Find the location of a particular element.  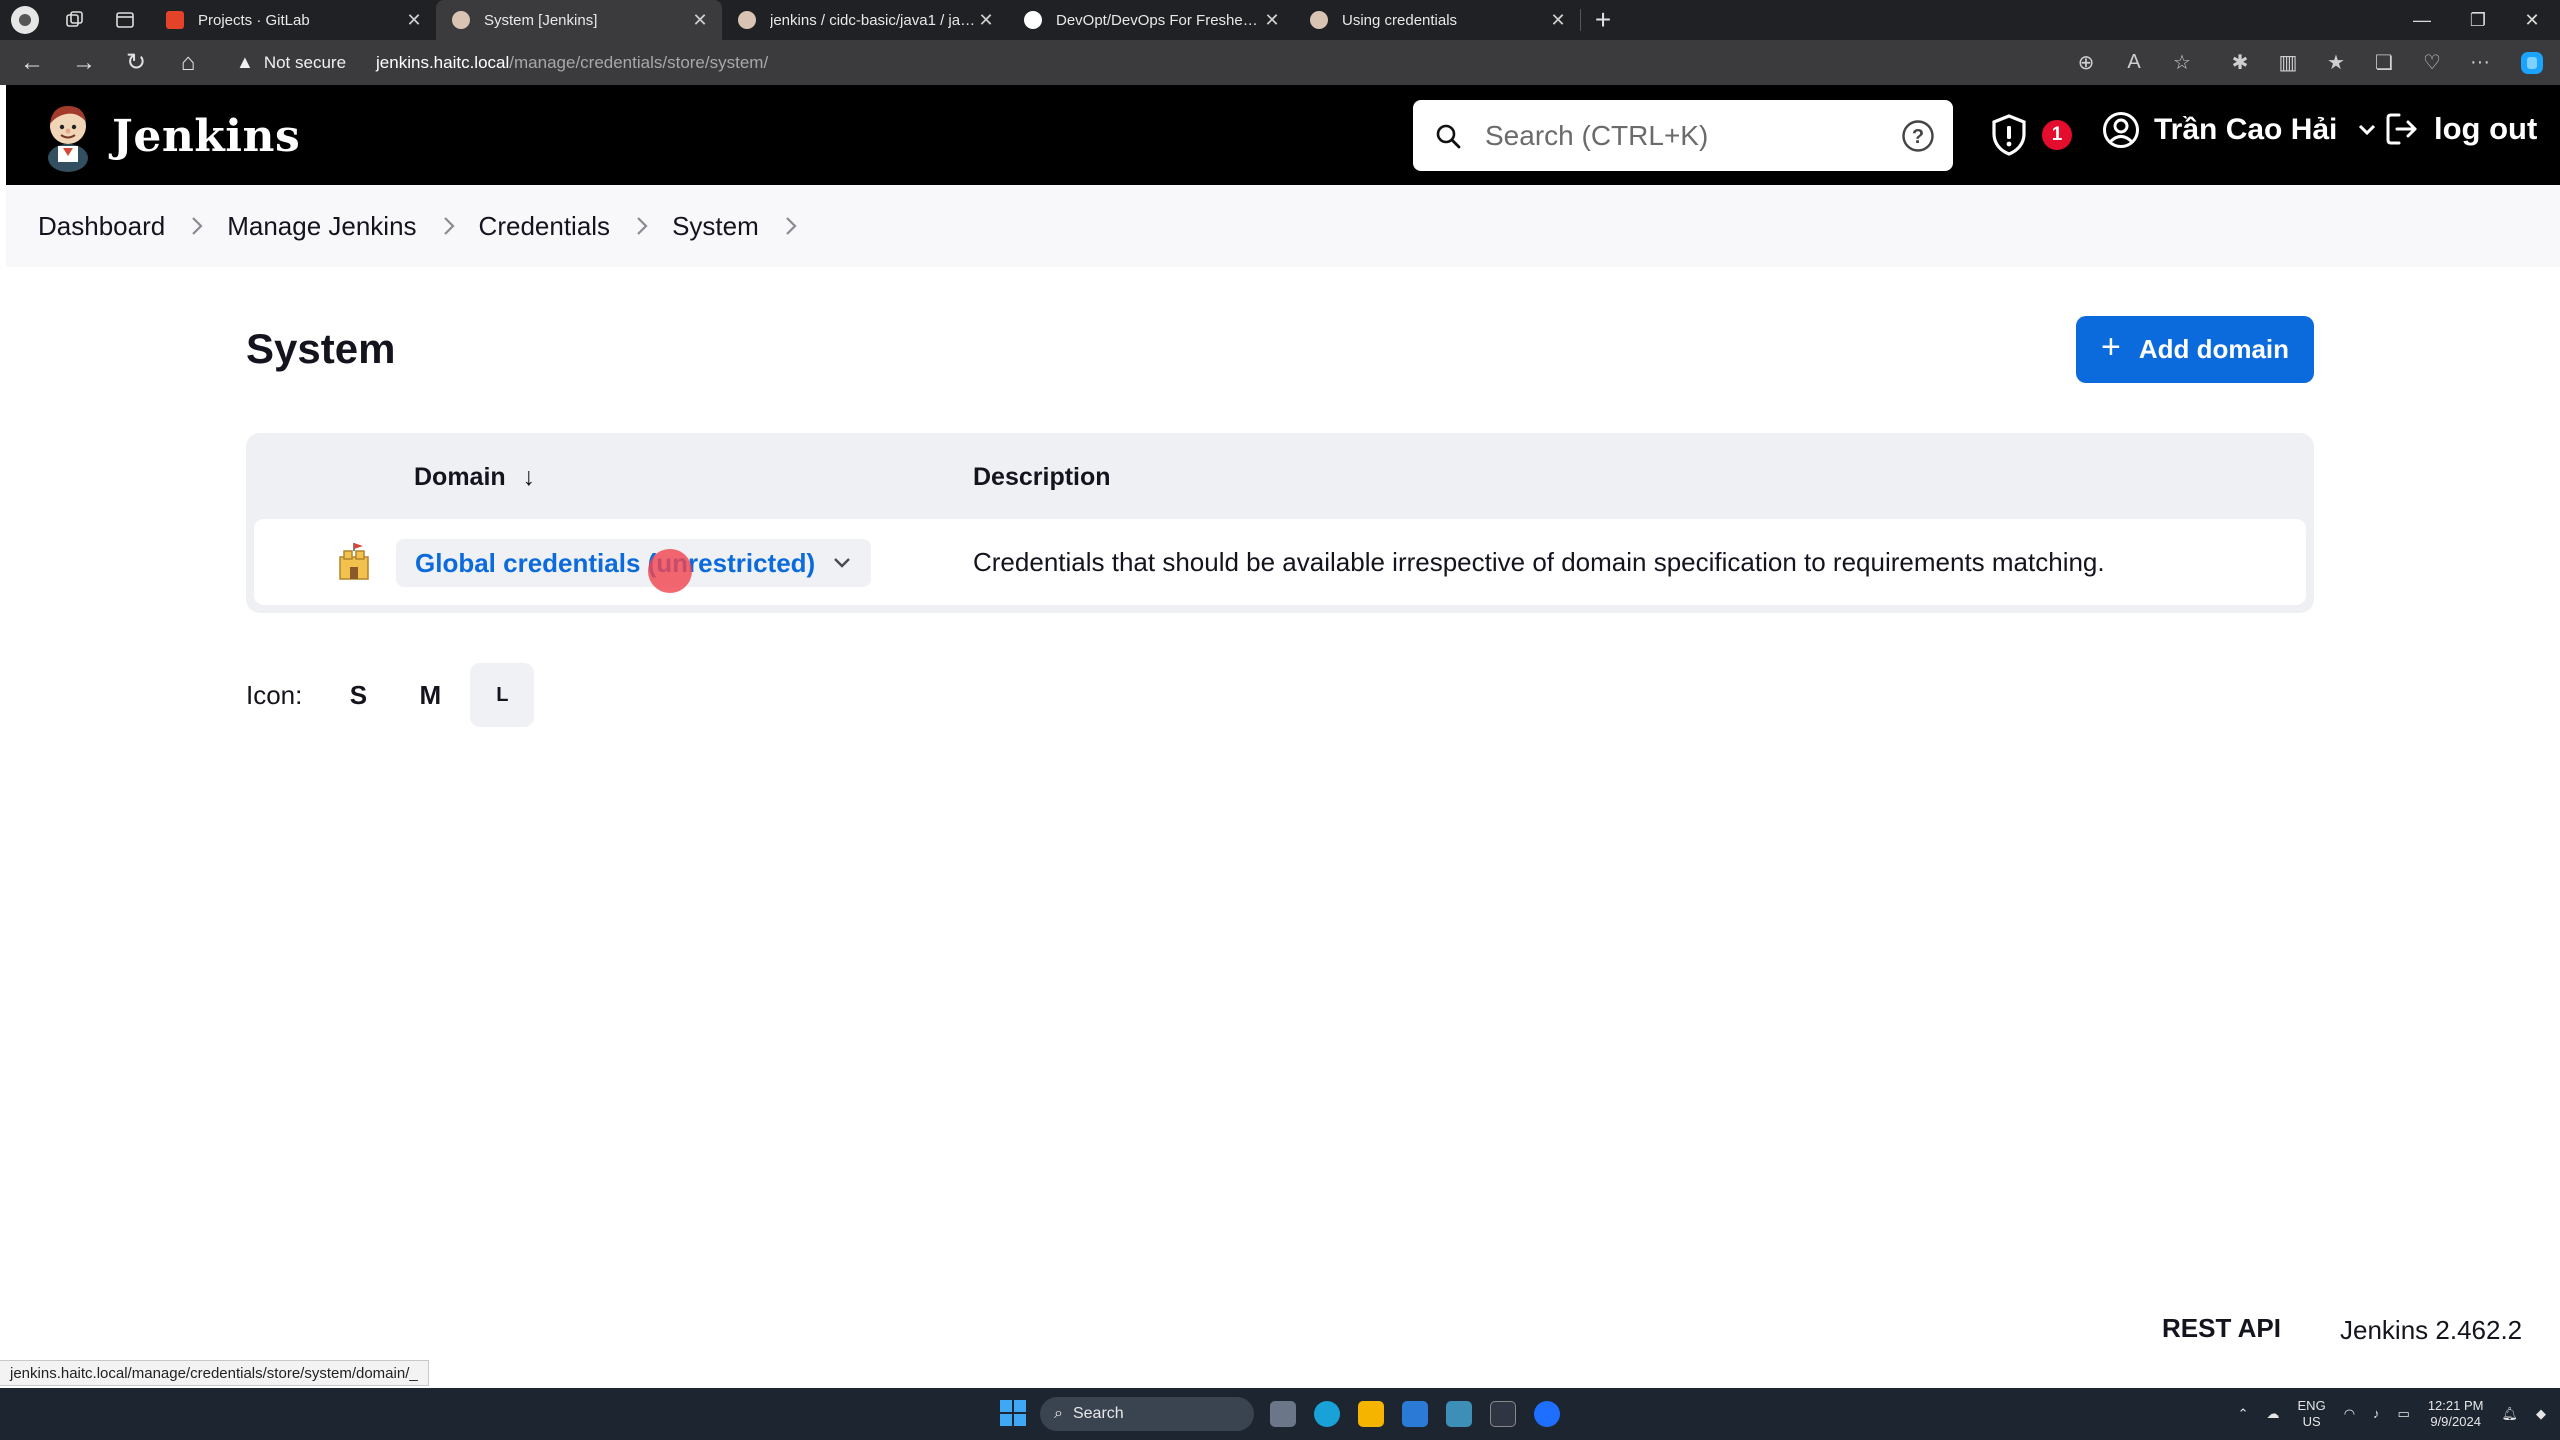

domain-column-header: Domain ↓ is located at coordinates (474, 477).